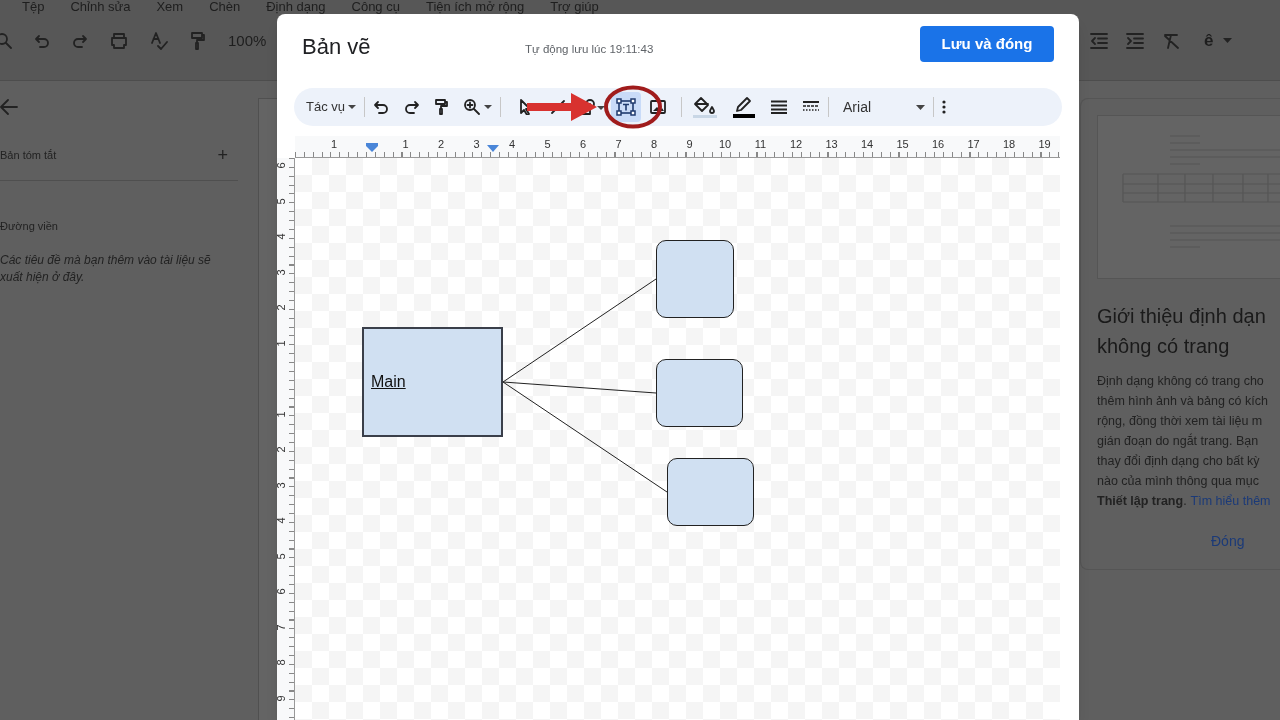  Describe the element at coordinates (579, 387) in the screenshot. I see `connector-line` at that location.